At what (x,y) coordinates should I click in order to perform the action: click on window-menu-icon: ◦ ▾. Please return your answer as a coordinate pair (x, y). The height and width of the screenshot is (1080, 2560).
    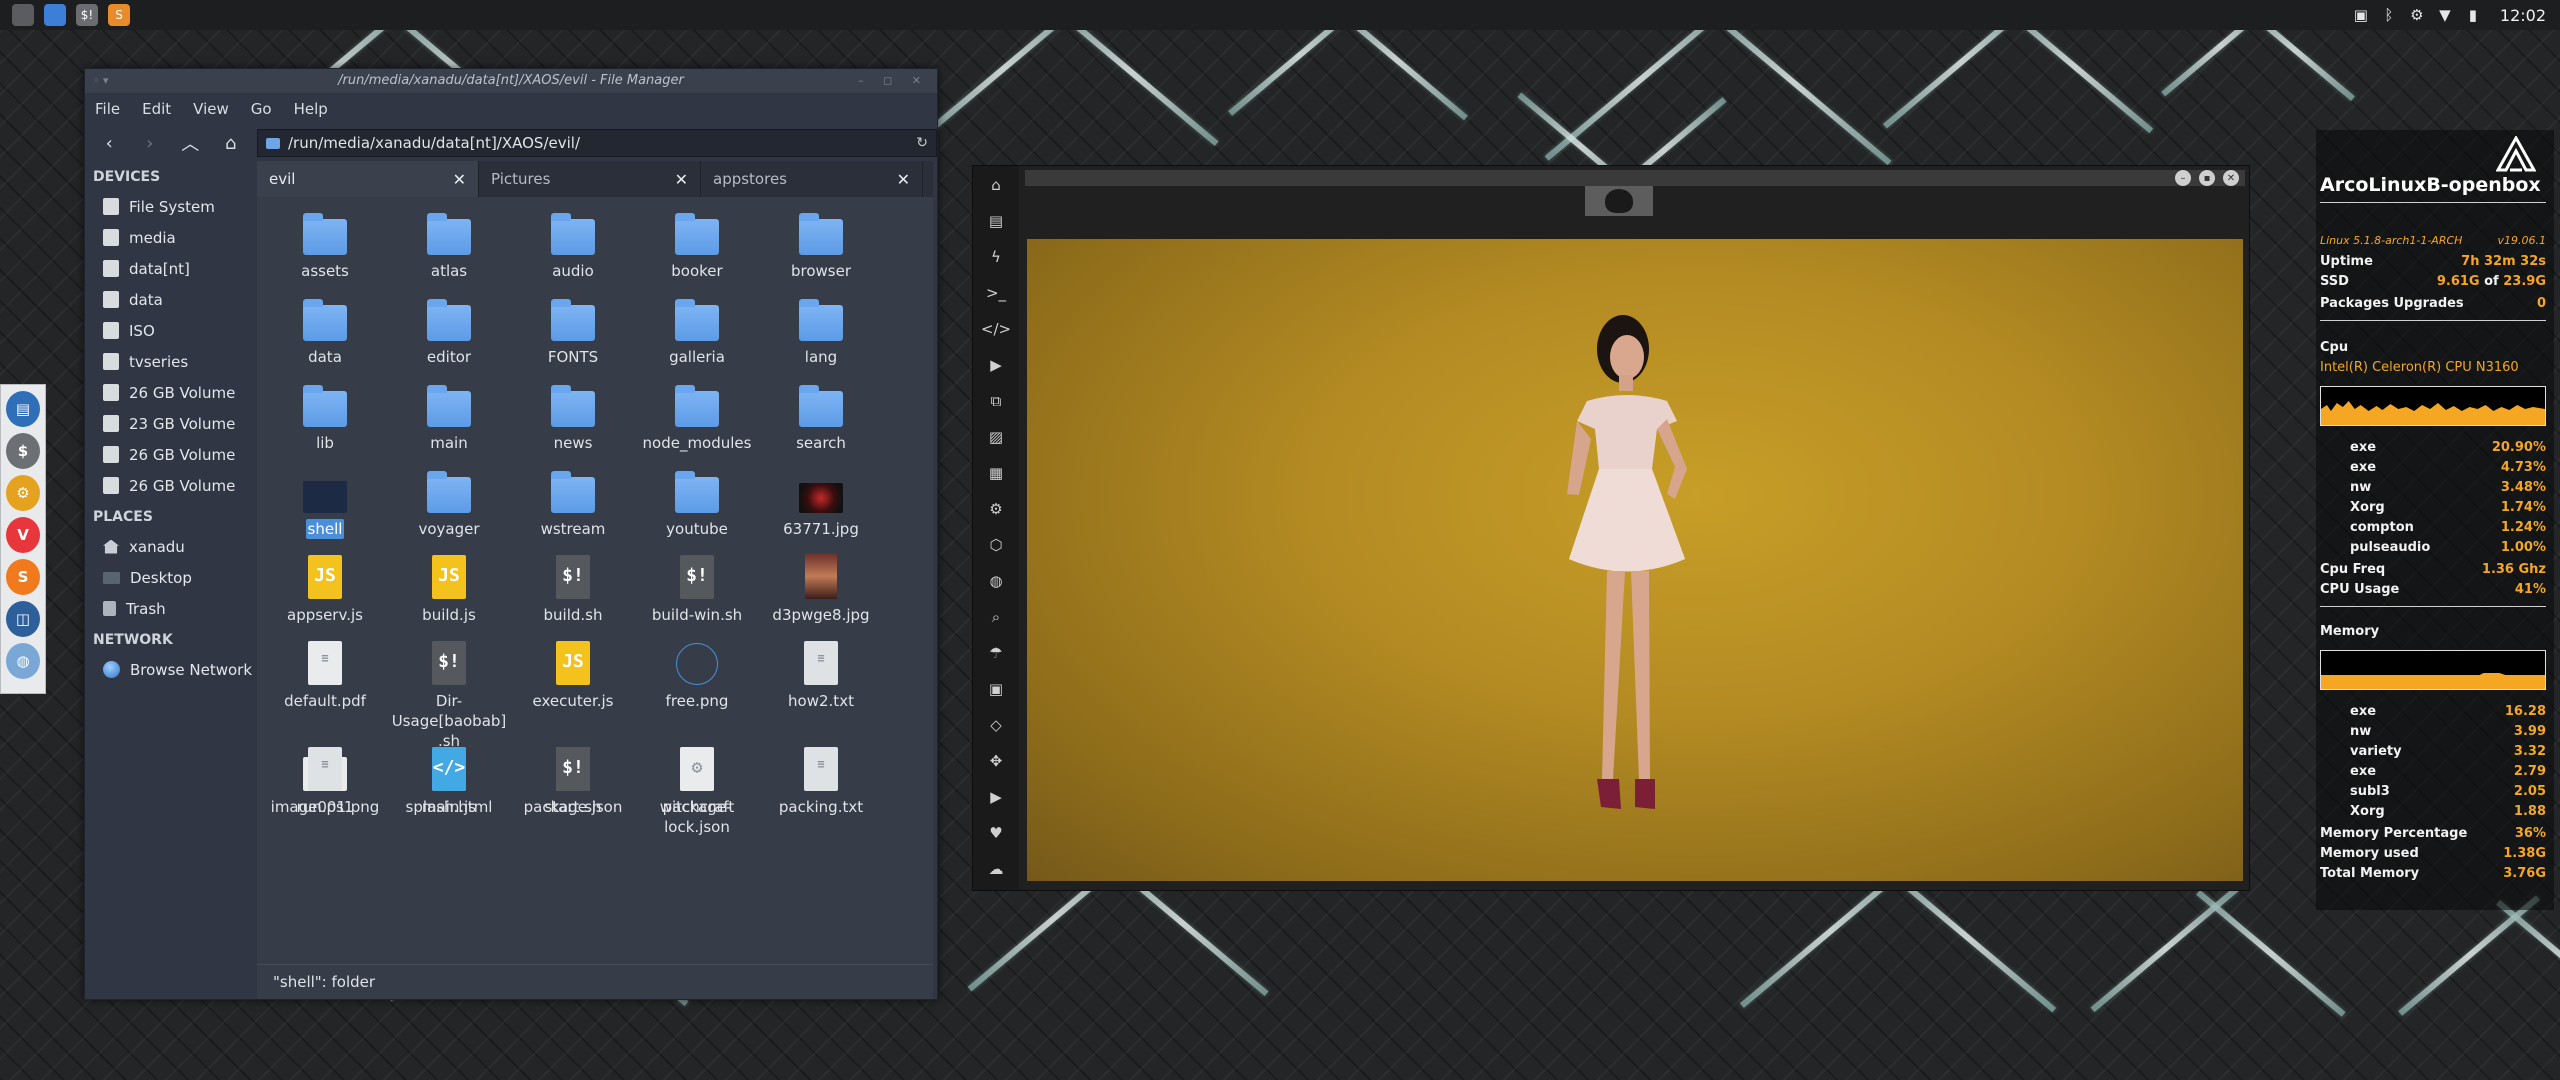
    Looking at the image, I should click on (101, 81).